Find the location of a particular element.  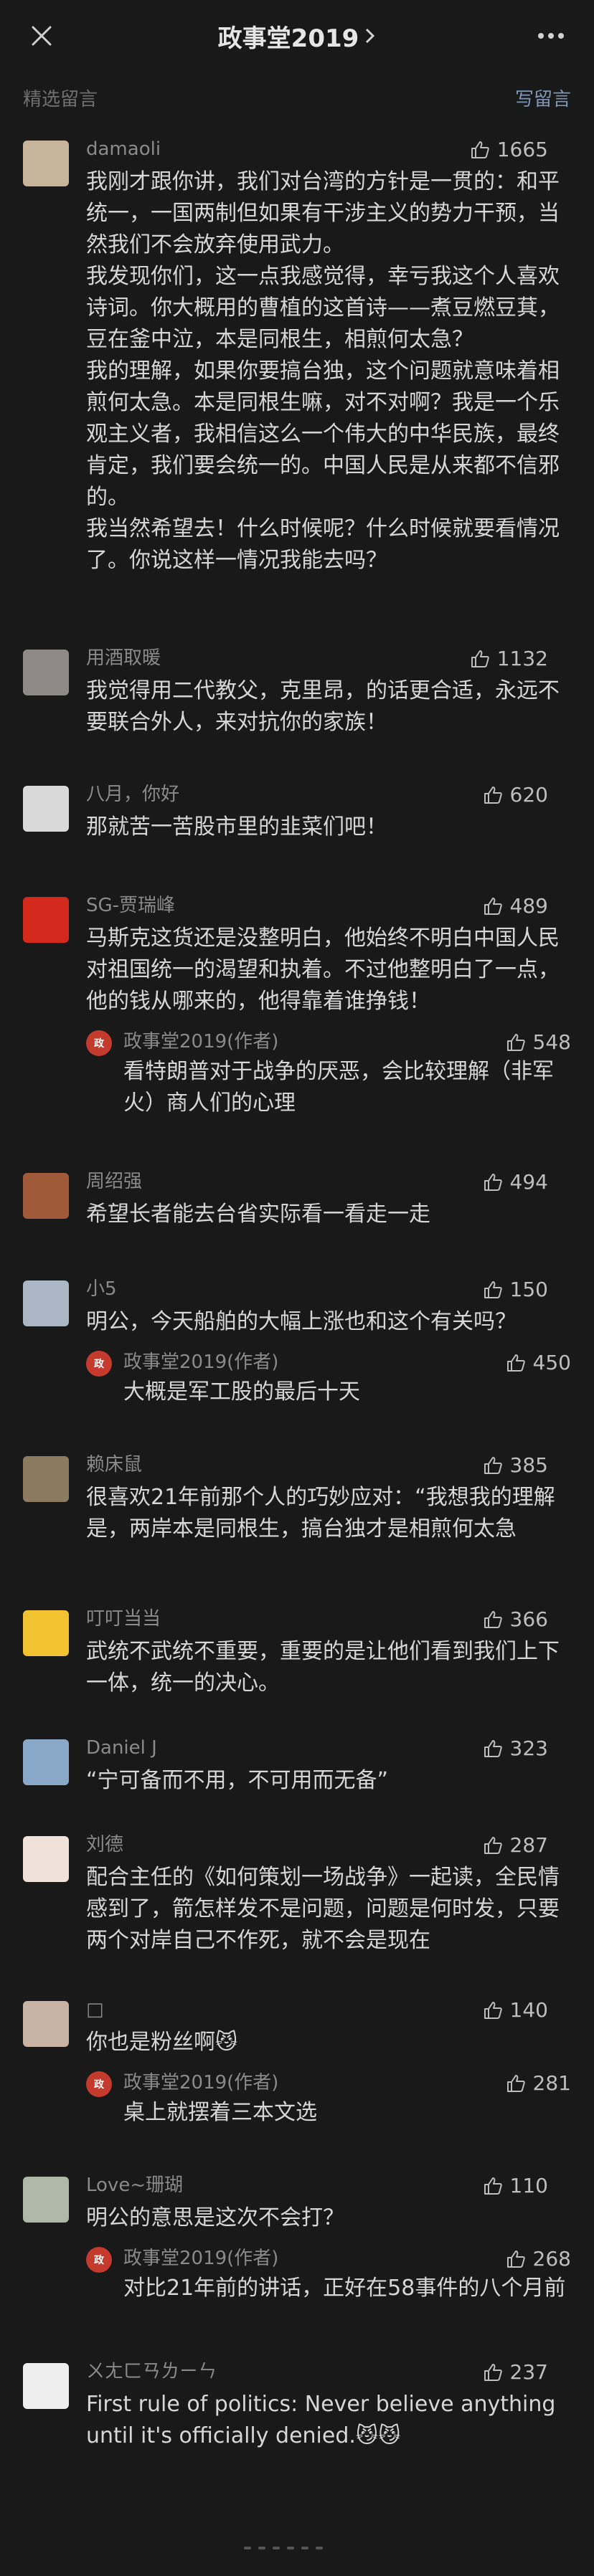

author-reply: 政 政事堂2019(作者) 281 桌上就摆着三本文选 is located at coordinates (328, 2098).